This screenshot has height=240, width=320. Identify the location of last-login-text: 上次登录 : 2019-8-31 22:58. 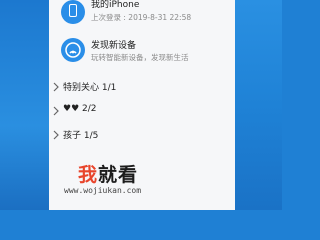
(141, 17).